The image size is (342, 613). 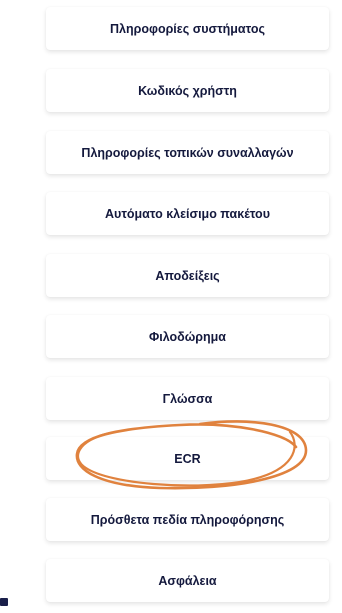 I want to click on menu-item-label: Ασφάλεια, so click(x=187, y=580).